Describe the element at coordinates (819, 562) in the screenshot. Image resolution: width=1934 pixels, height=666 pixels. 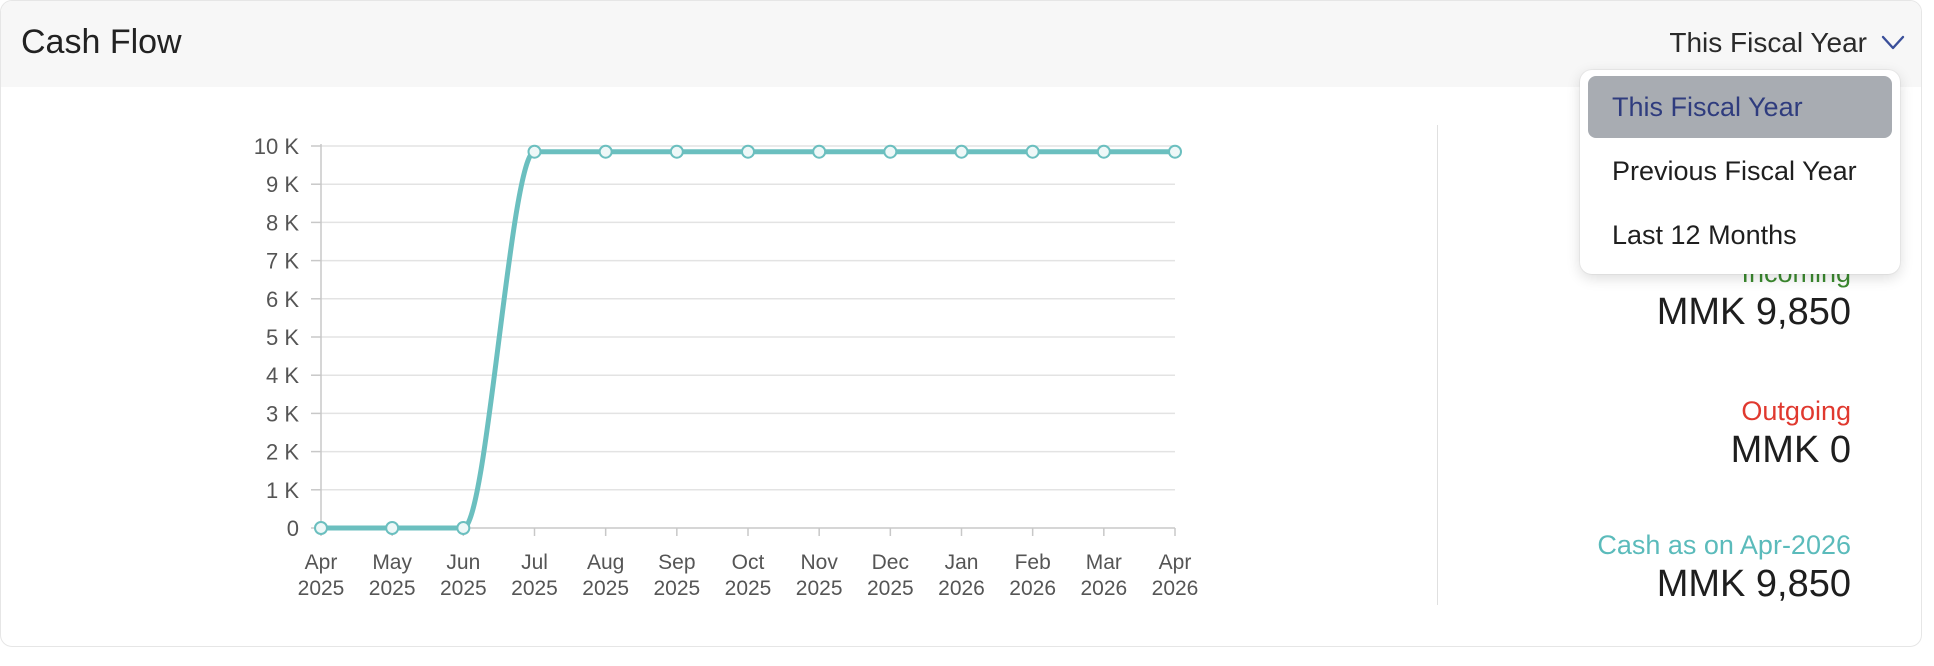
I see `x-tick-label-month: Nov` at that location.